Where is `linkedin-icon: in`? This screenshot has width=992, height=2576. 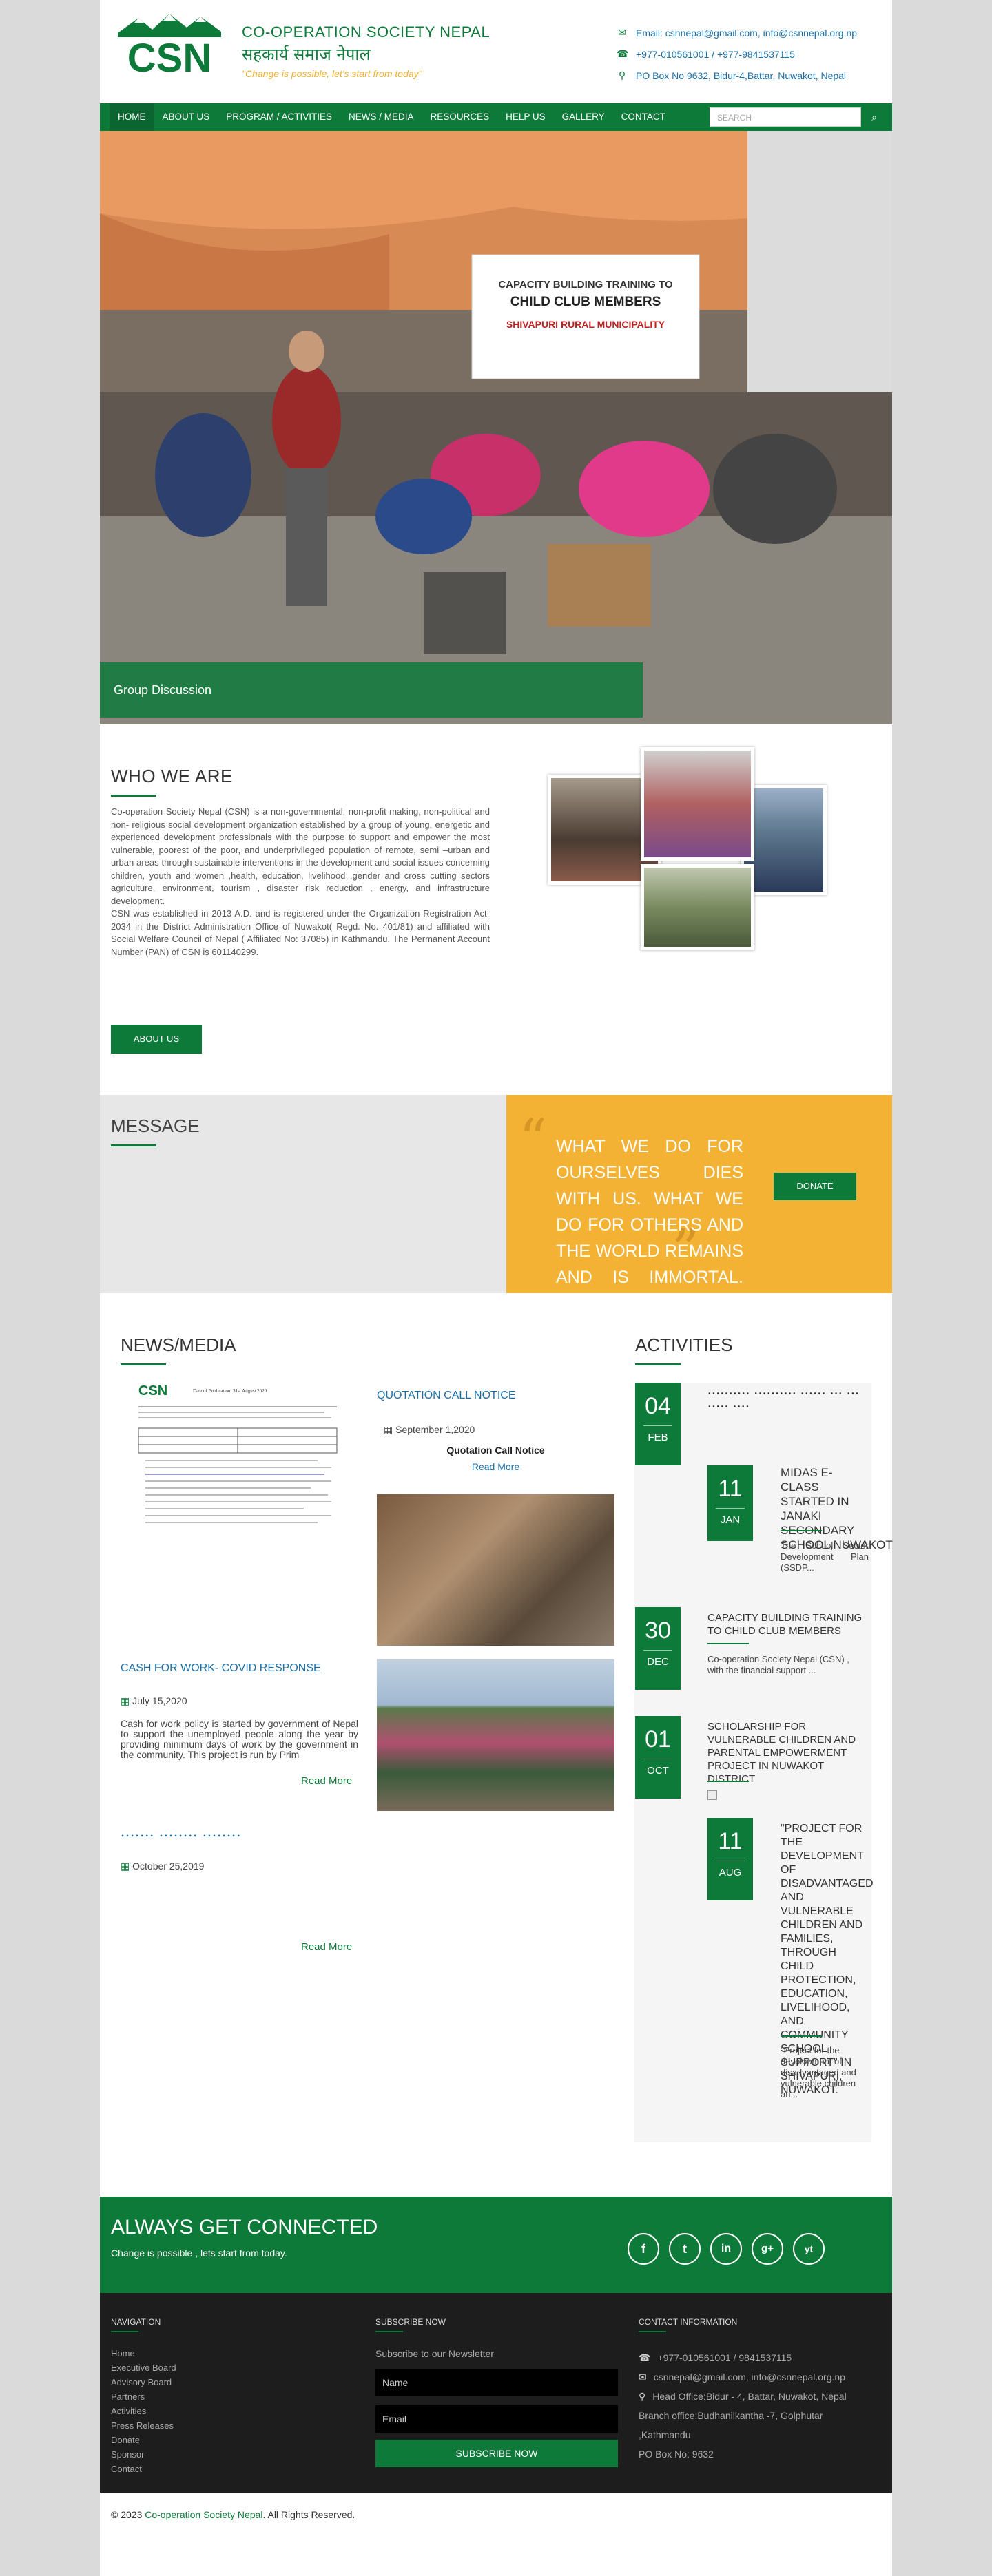
linkedin-icon: in is located at coordinates (726, 2249).